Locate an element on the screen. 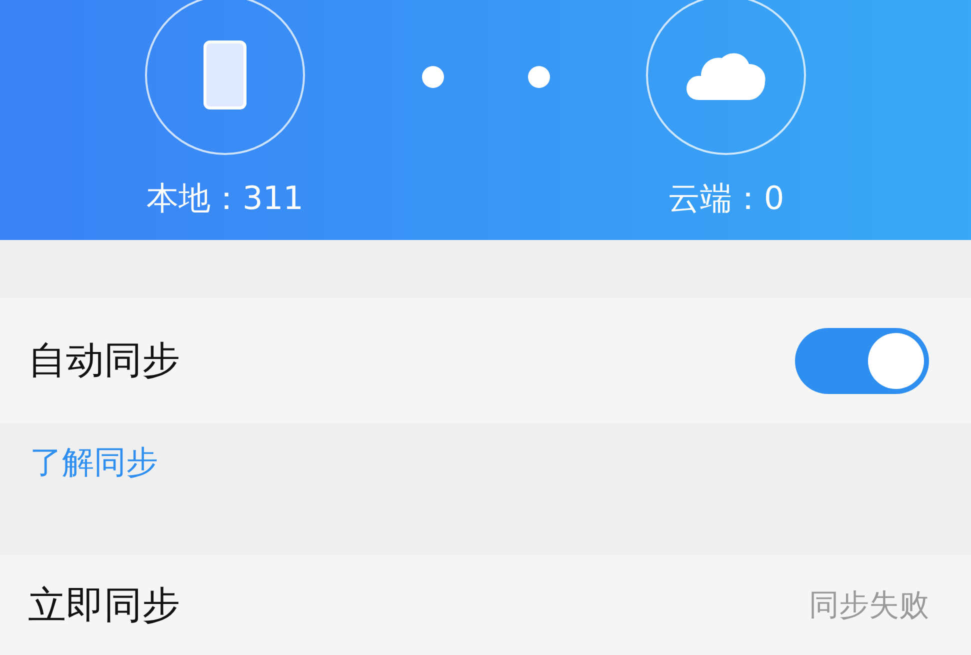 The width and height of the screenshot is (971, 655). sync-status: 同步失败 is located at coordinates (869, 605).